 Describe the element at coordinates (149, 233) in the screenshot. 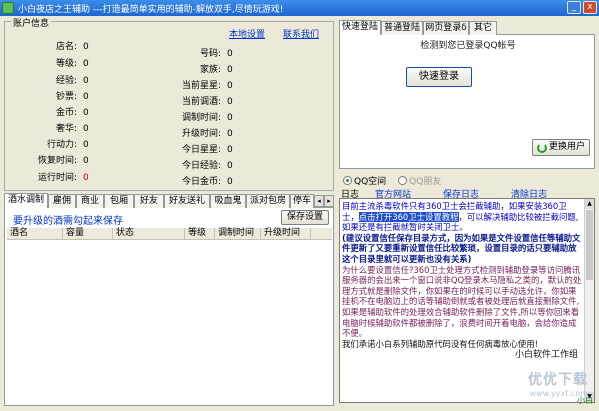

I see `col-status: 状态` at that location.